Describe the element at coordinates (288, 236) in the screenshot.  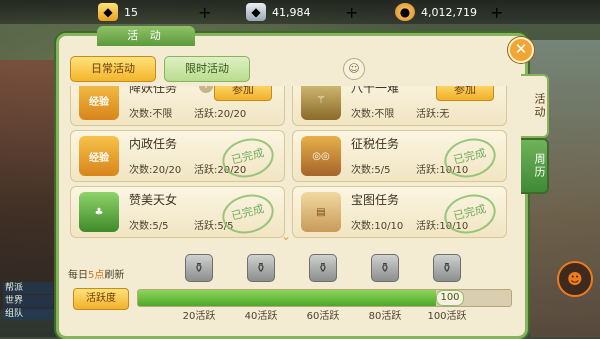
I see `chevron-down-icon: ⌄` at that location.